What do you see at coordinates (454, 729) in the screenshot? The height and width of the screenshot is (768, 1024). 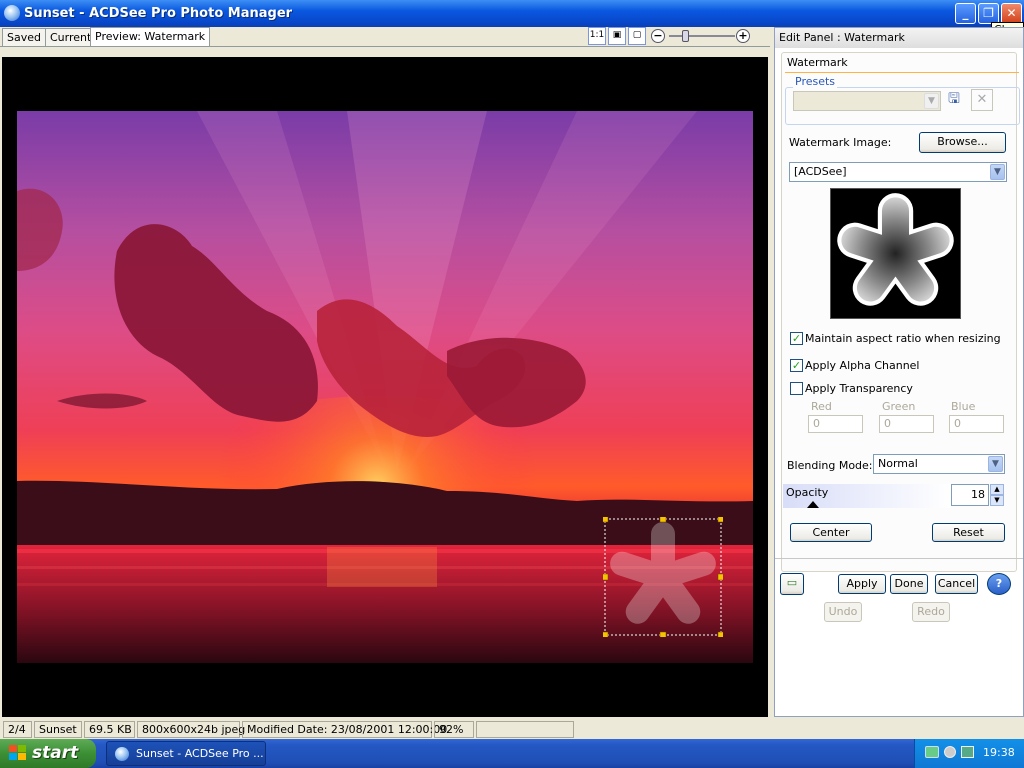 I see `status-zoom: 92%` at bounding box center [454, 729].